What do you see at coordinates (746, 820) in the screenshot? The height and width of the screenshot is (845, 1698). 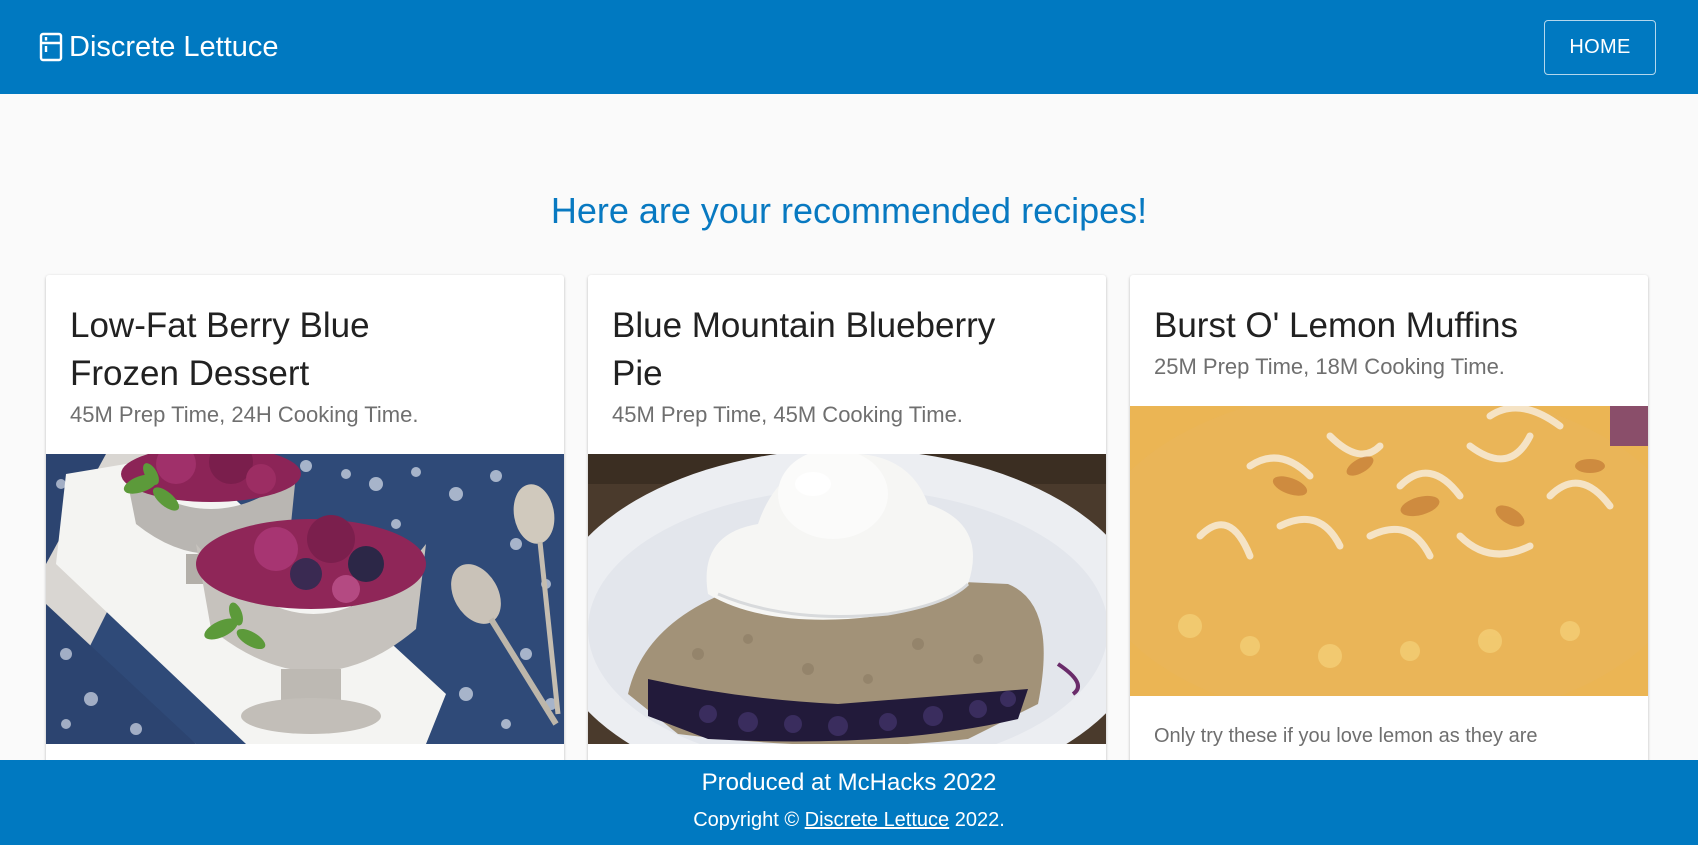 I see `copyright-prefix: Copyright ©` at bounding box center [746, 820].